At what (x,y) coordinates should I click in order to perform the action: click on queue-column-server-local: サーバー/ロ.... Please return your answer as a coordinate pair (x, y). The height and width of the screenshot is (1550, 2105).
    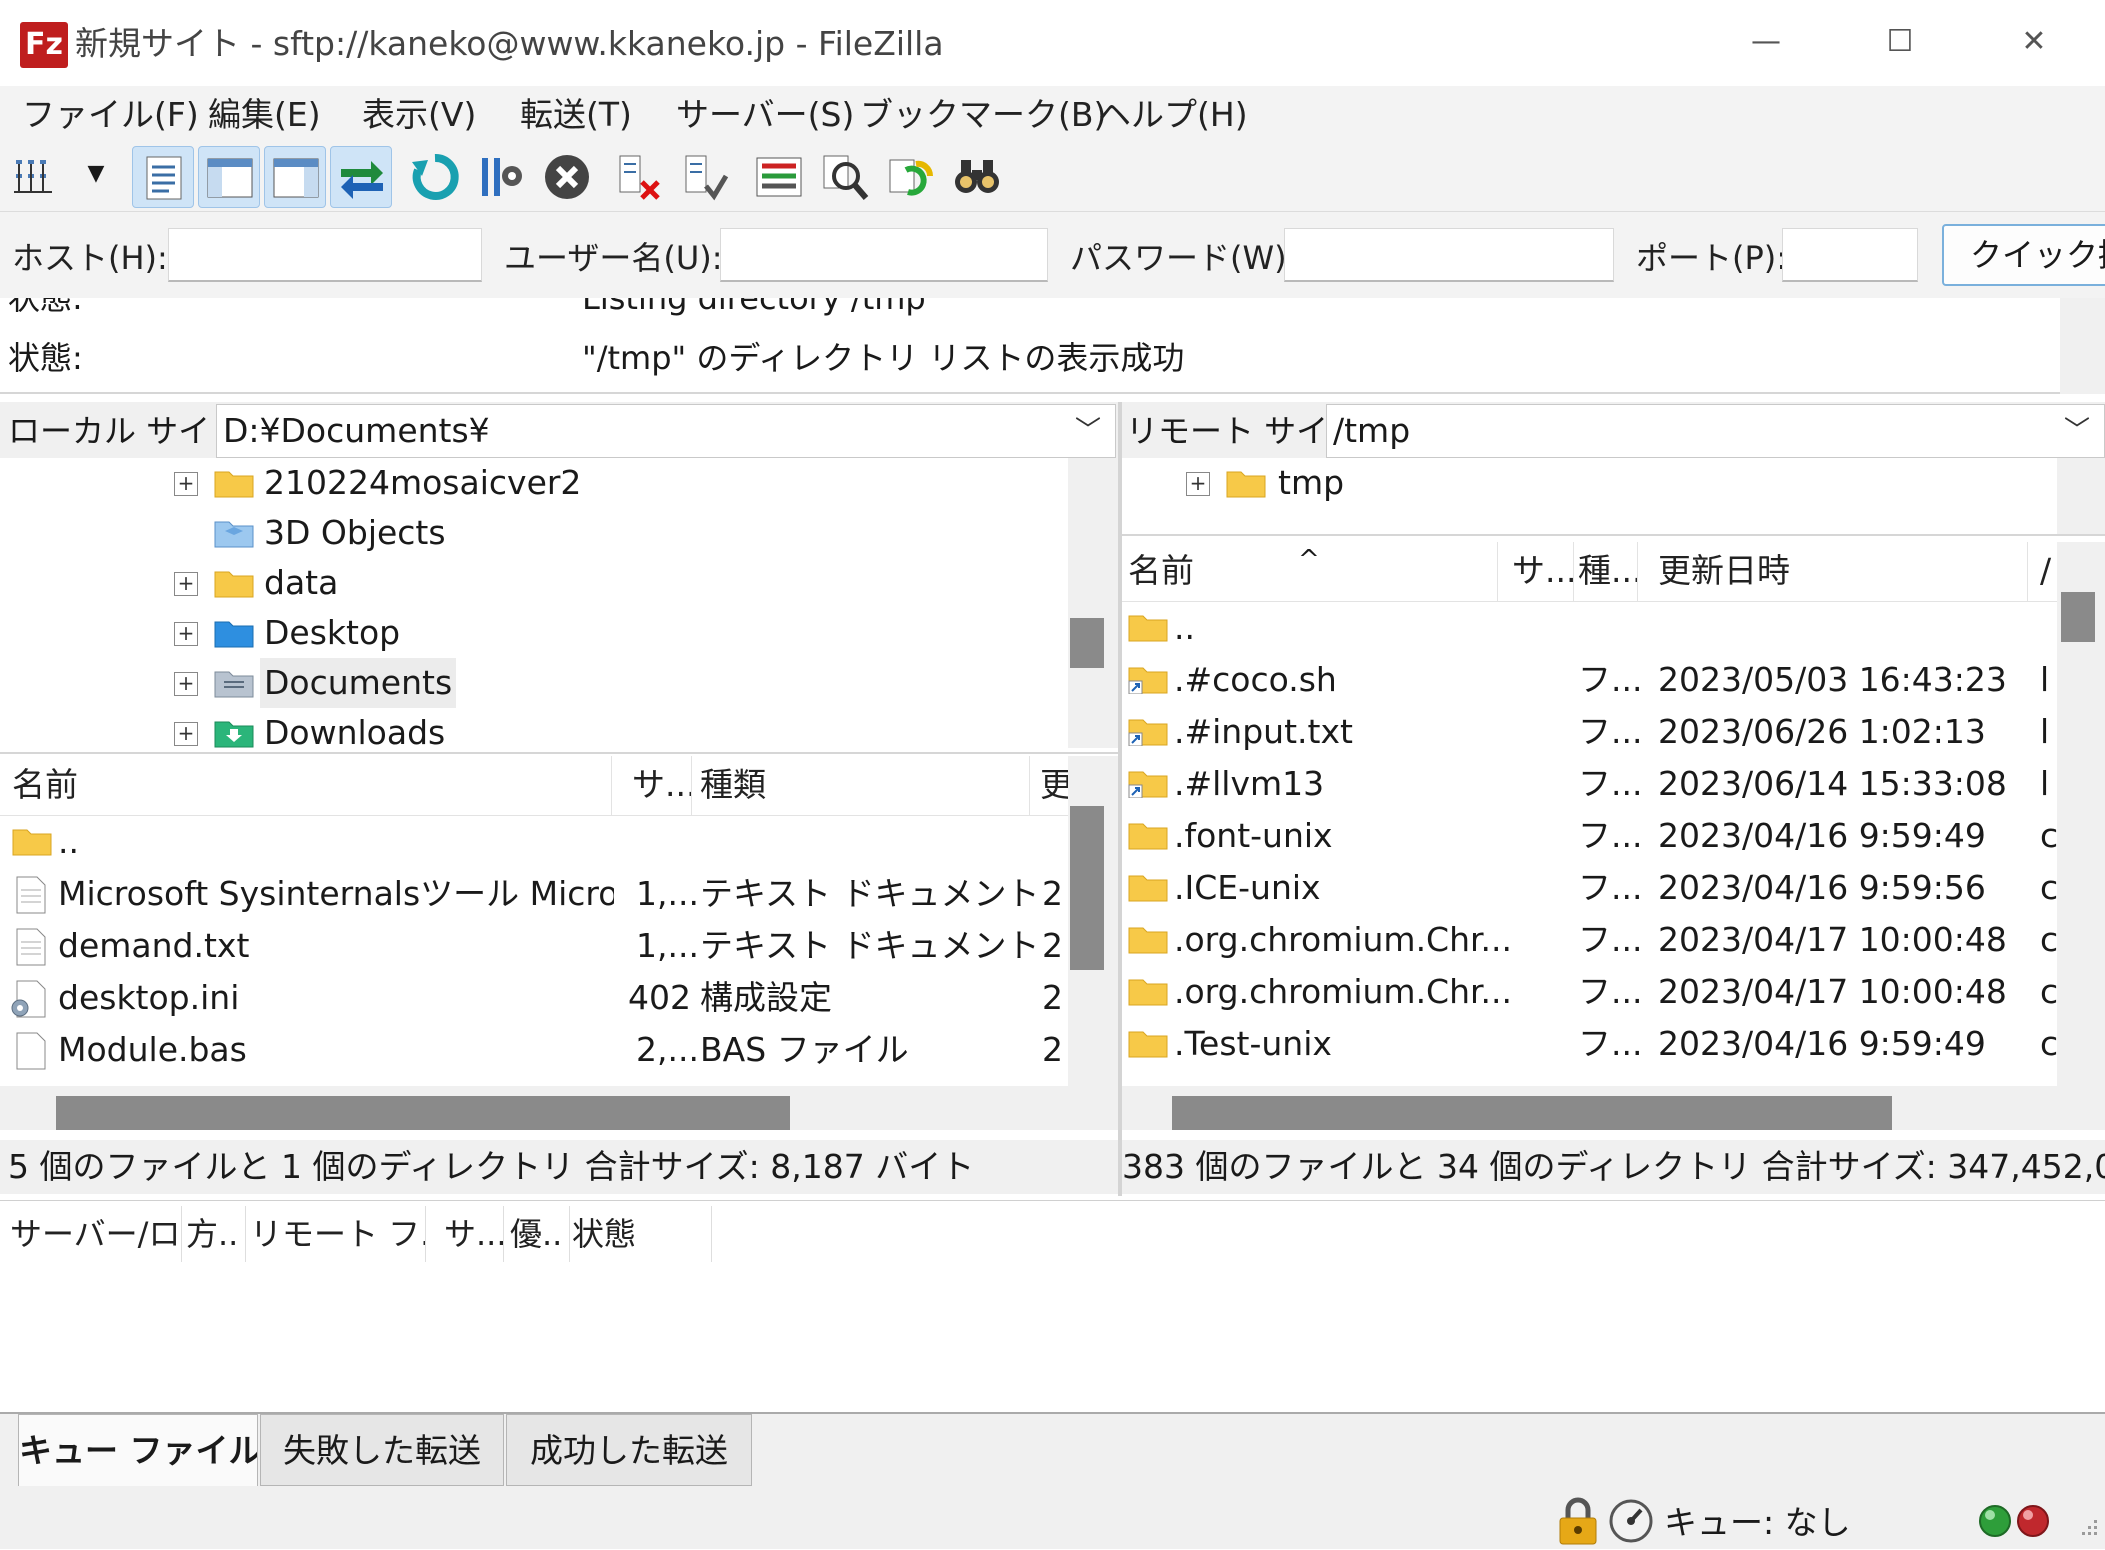
    Looking at the image, I should click on (96, 1234).